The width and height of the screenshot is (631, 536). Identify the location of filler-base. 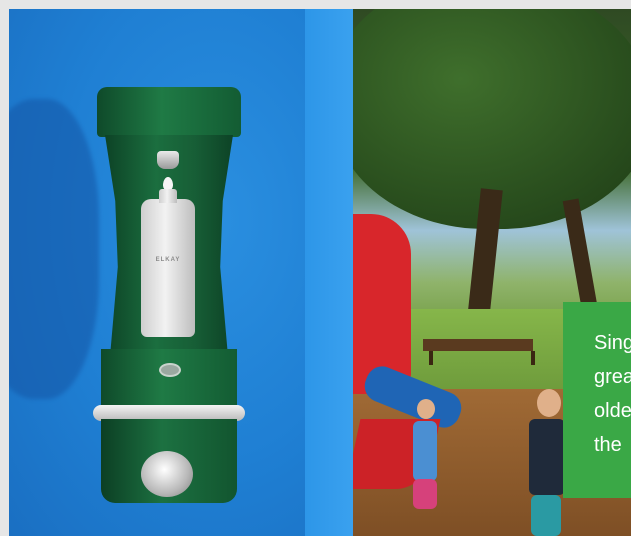
(169, 380).